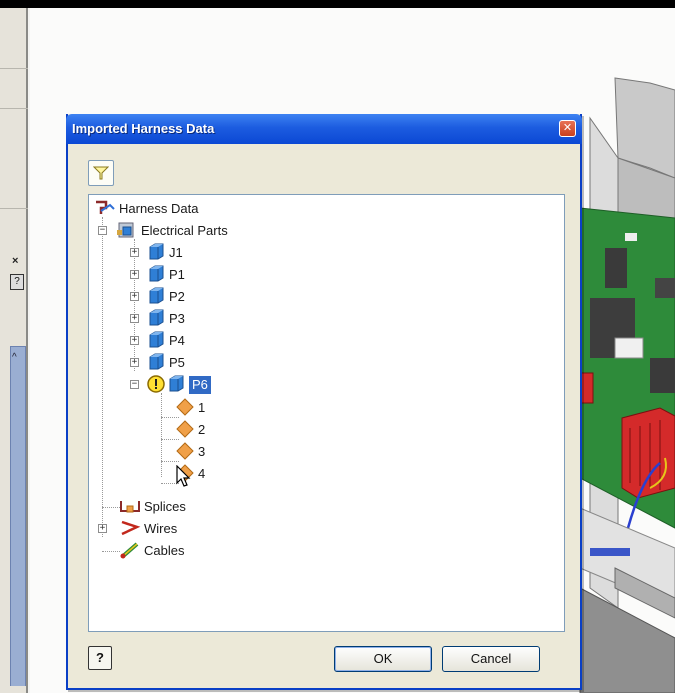 The image size is (675, 693). I want to click on tree-node-pin-3: 3, so click(190, 452).